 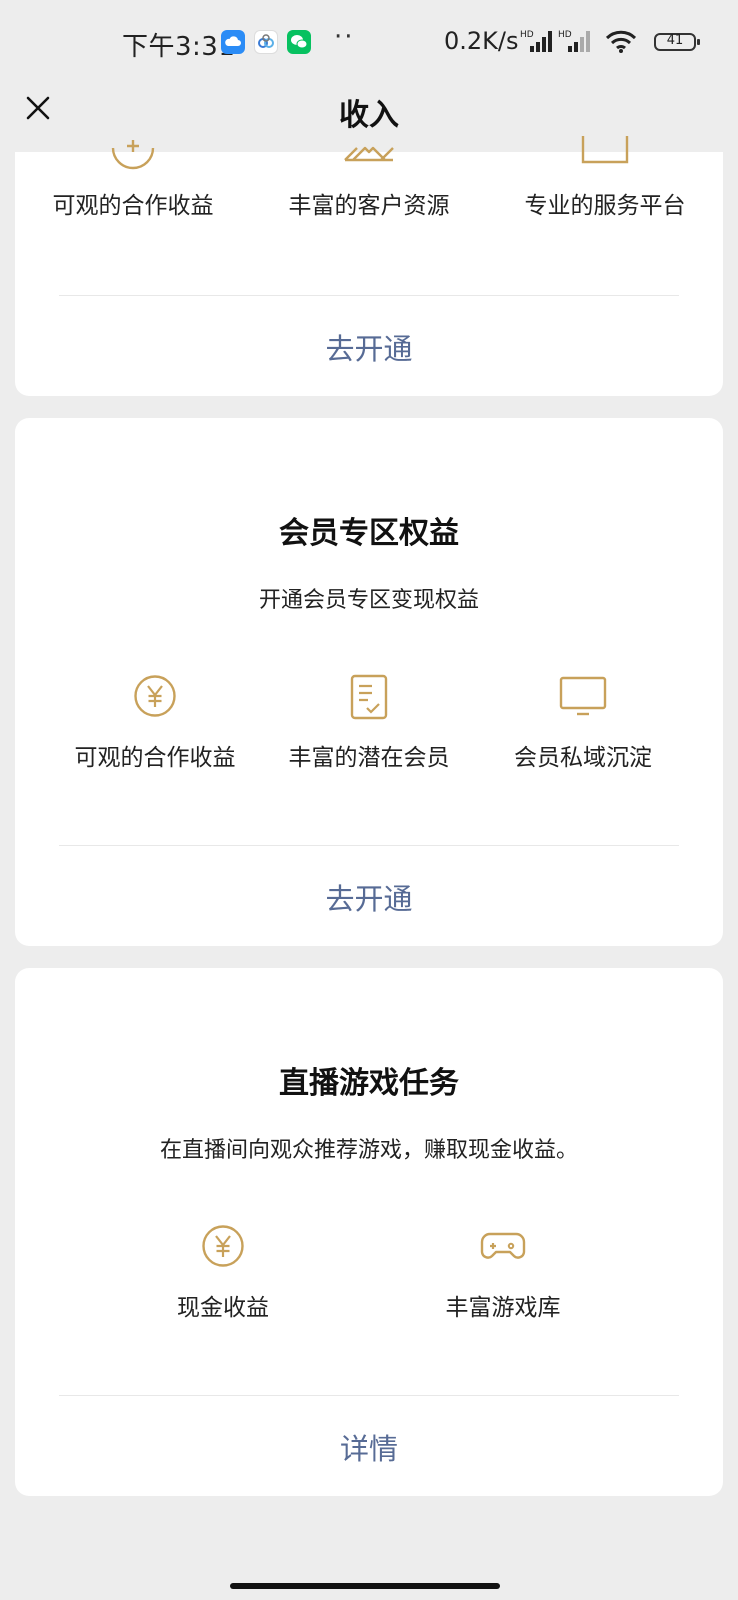 What do you see at coordinates (369, 154) in the screenshot?
I see `people-icon` at bounding box center [369, 154].